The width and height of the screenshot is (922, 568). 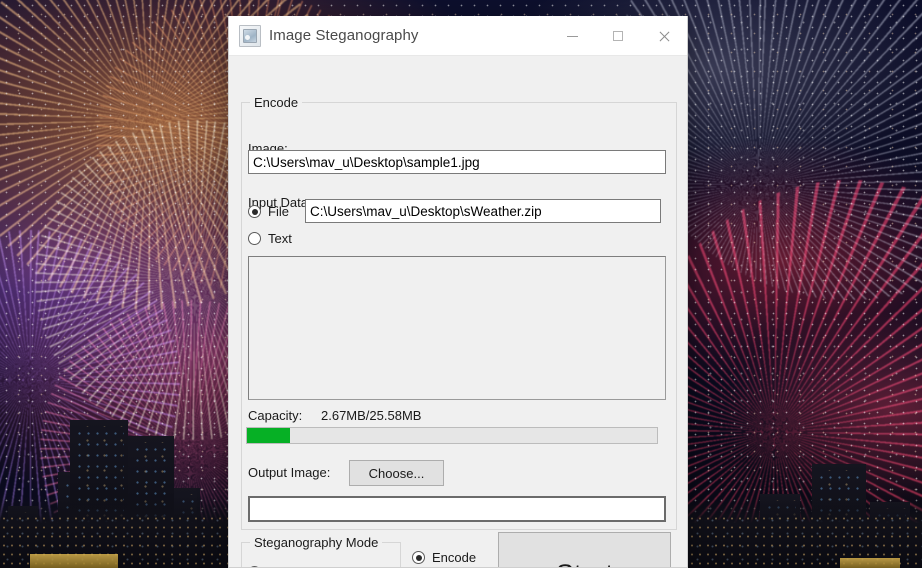 I want to click on window-titlebar: Image Steganography, so click(x=458, y=36).